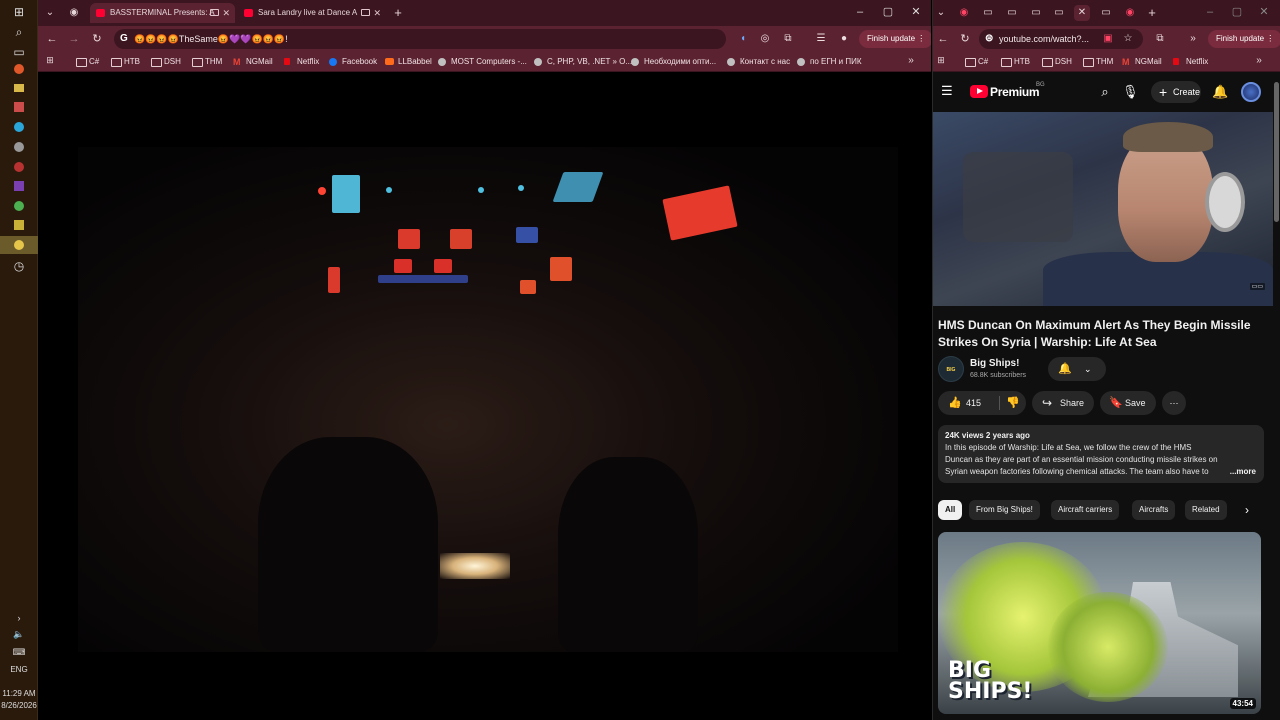 This screenshot has width=1280, height=720. I want to click on chip-related: Related, so click(1206, 510).